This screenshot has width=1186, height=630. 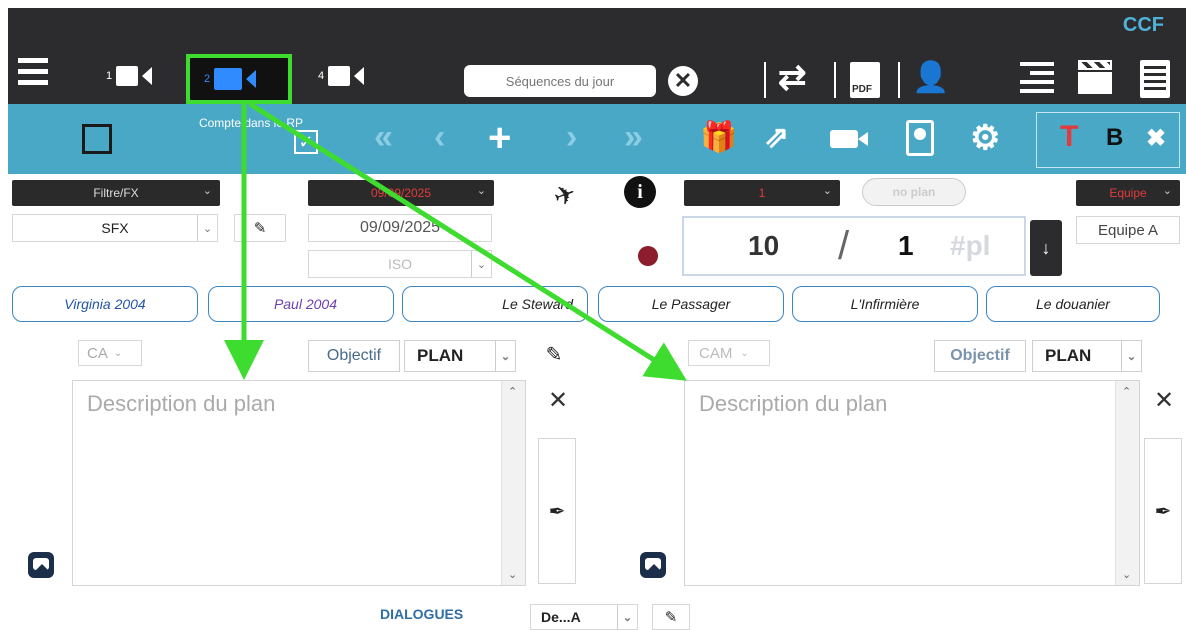 What do you see at coordinates (985, 138) in the screenshot?
I see `gear-icon: ⚙` at bounding box center [985, 138].